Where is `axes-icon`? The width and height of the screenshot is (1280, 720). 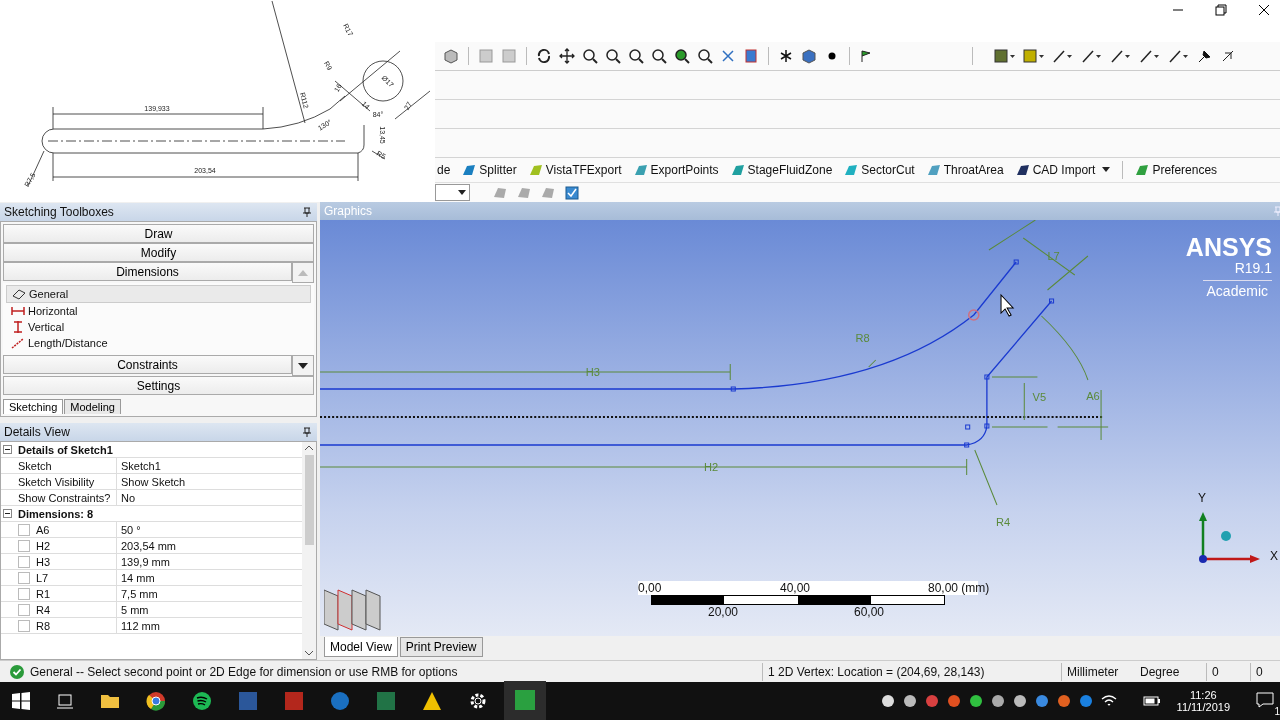 axes-icon is located at coordinates (728, 56).